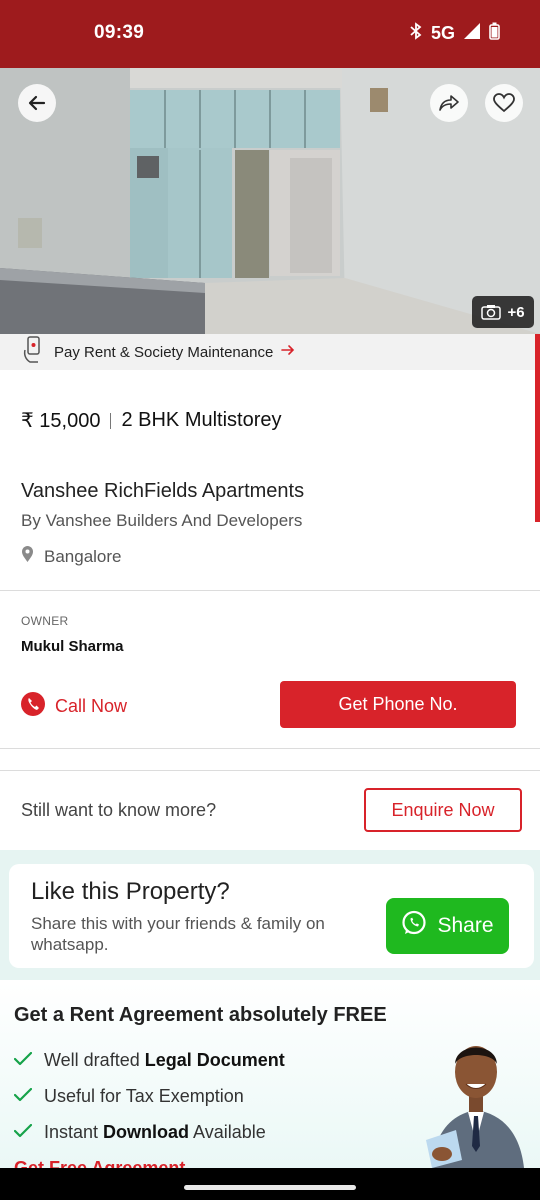  I want to click on call-now-label: Call Now, so click(91, 706).